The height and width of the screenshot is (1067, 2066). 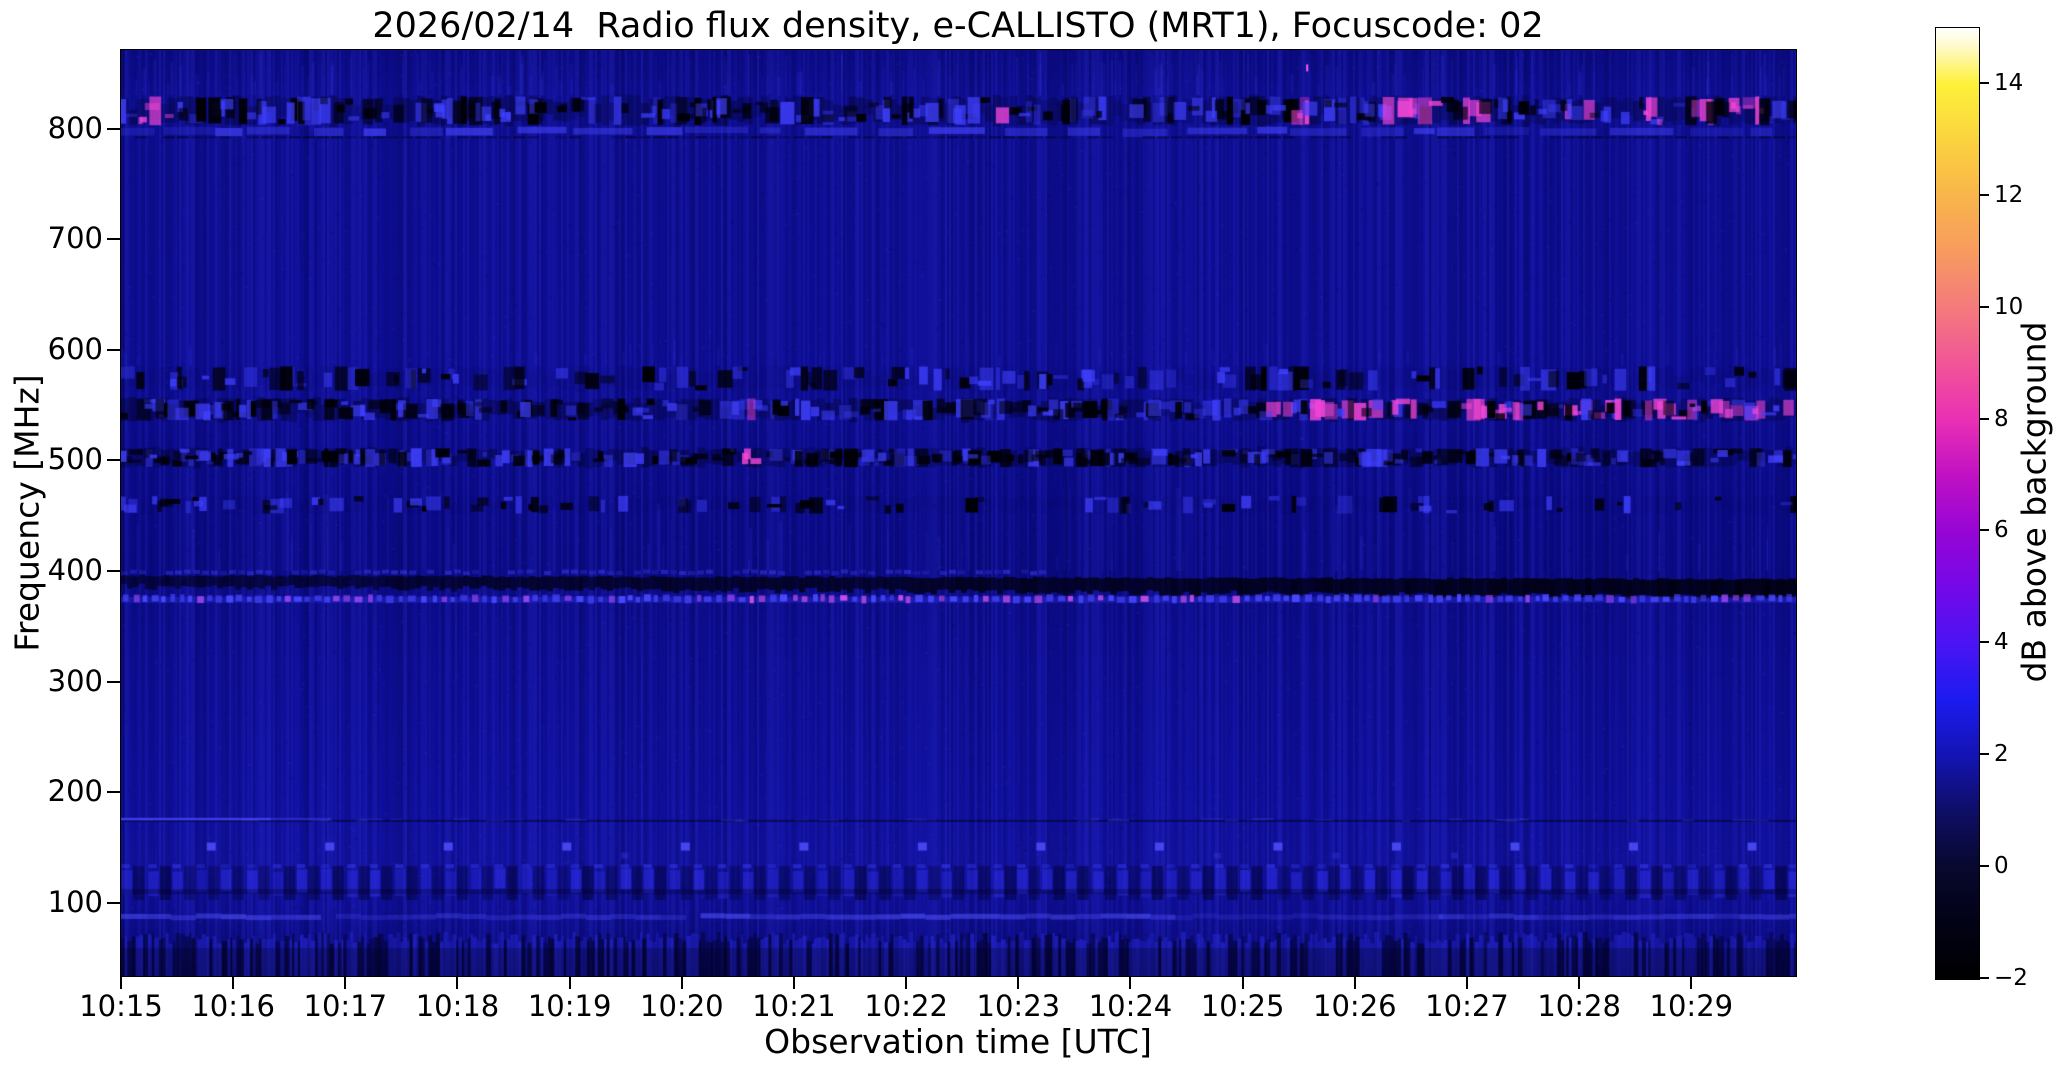 What do you see at coordinates (958, 1041) in the screenshot?
I see `x-axis-label: Observation time [UTC]` at bounding box center [958, 1041].